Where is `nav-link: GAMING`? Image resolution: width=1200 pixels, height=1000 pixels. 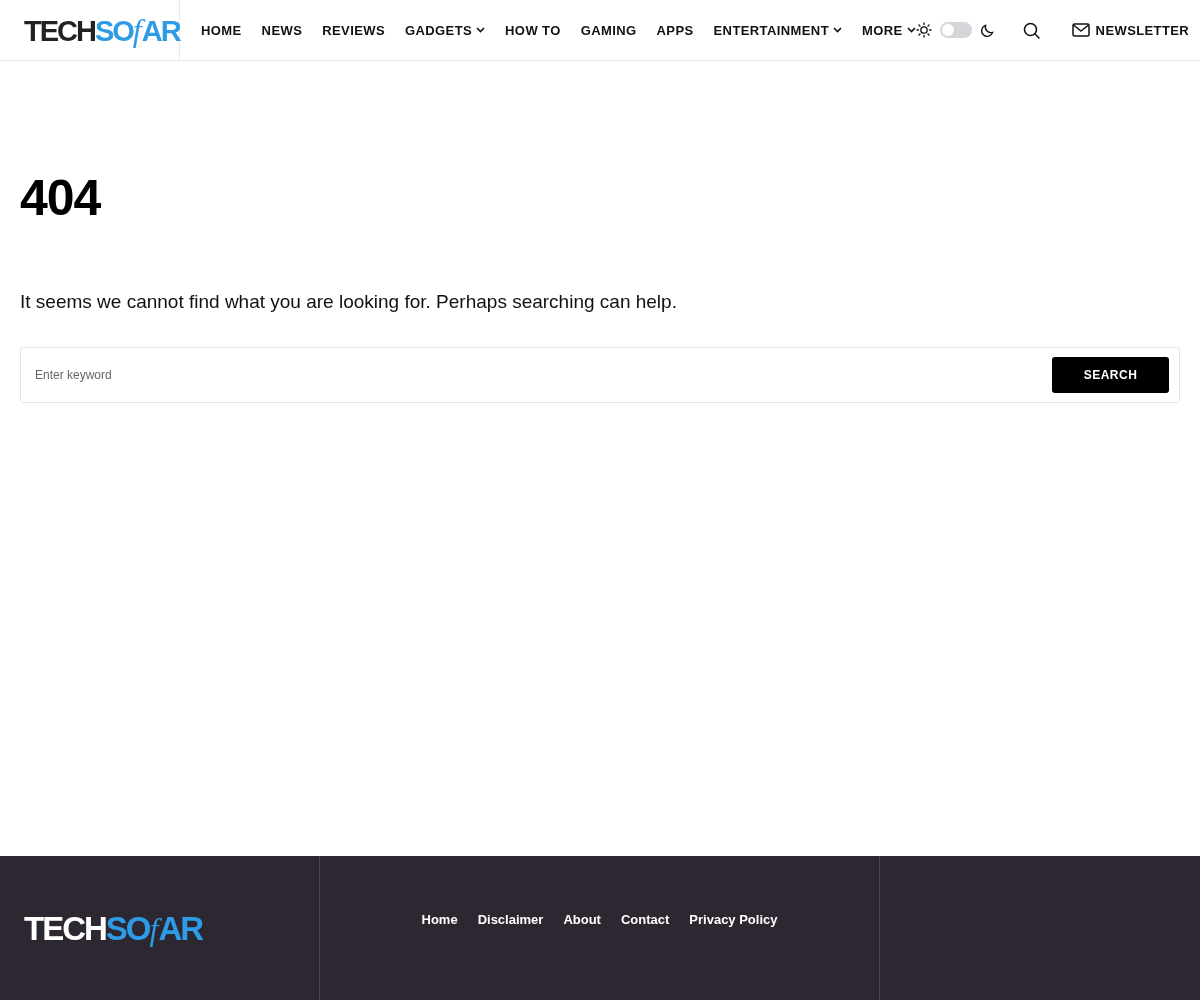
nav-link: GAMING is located at coordinates (608, 30).